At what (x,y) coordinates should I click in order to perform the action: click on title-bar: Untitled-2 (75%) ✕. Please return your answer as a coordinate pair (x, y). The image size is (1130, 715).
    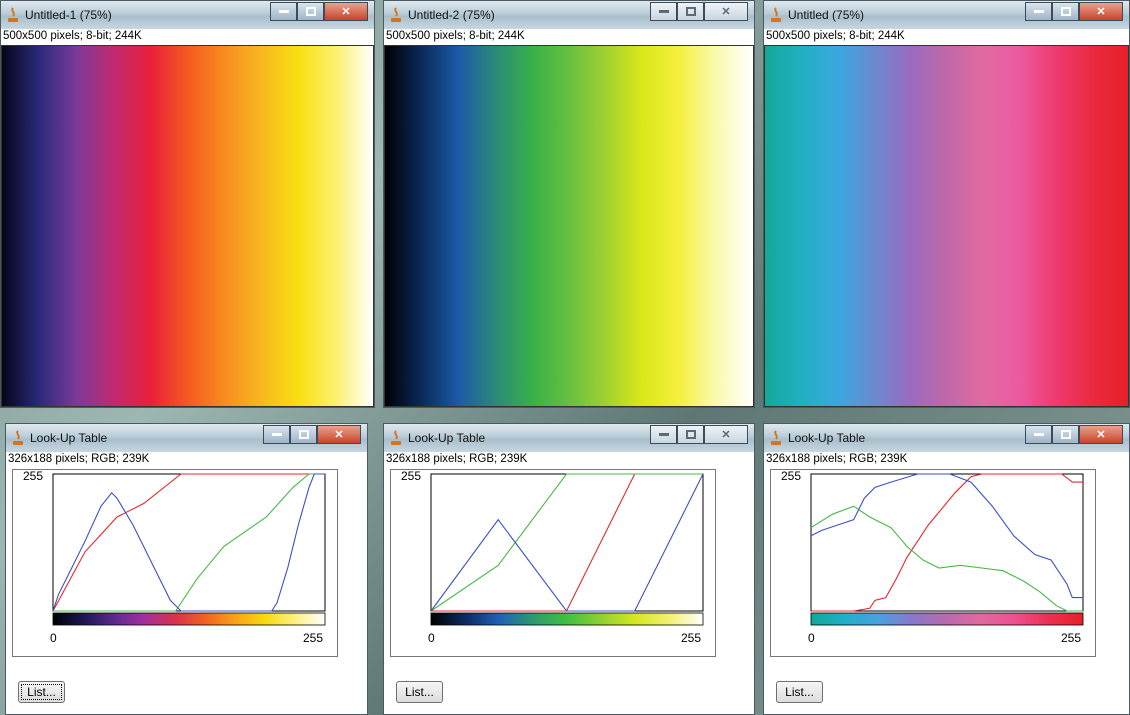
    Looking at the image, I should click on (569, 15).